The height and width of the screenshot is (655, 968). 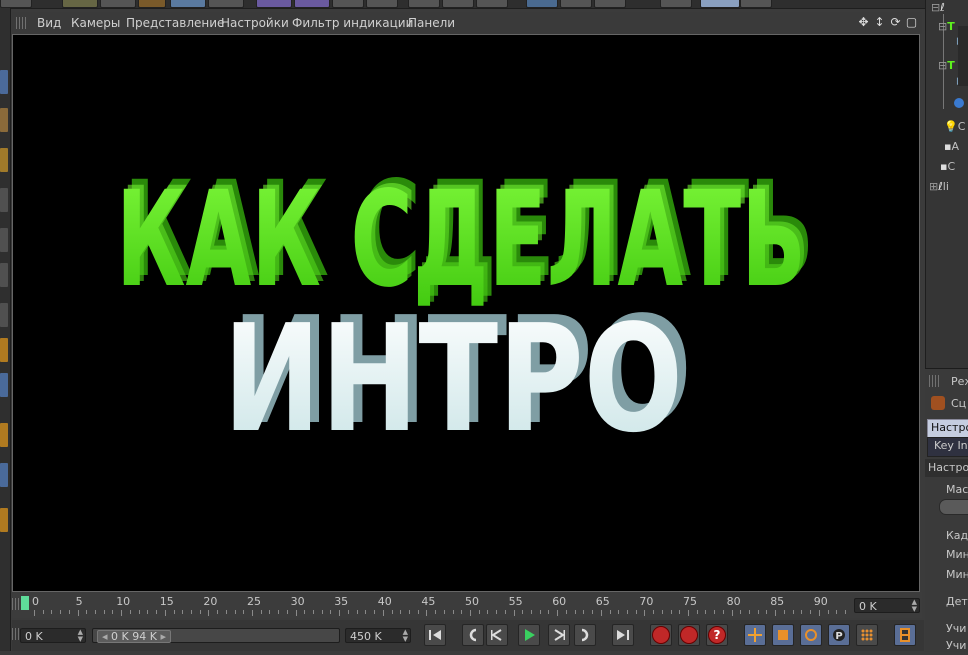 I want to click on attr-row: Кадр, so click(x=957, y=535).